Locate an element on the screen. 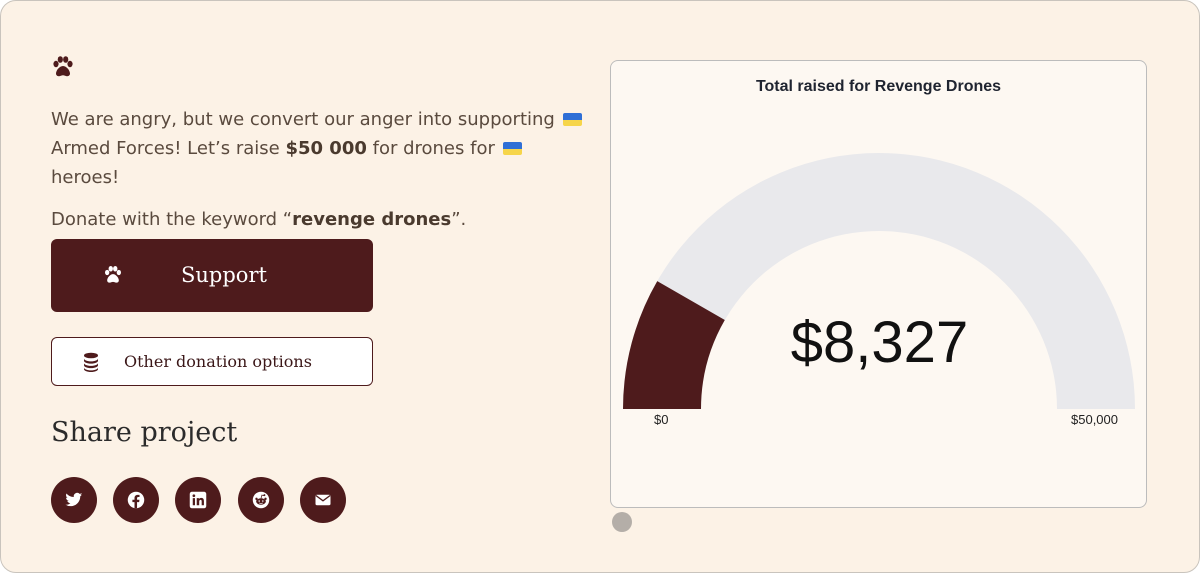  share-email-button is located at coordinates (323, 500).